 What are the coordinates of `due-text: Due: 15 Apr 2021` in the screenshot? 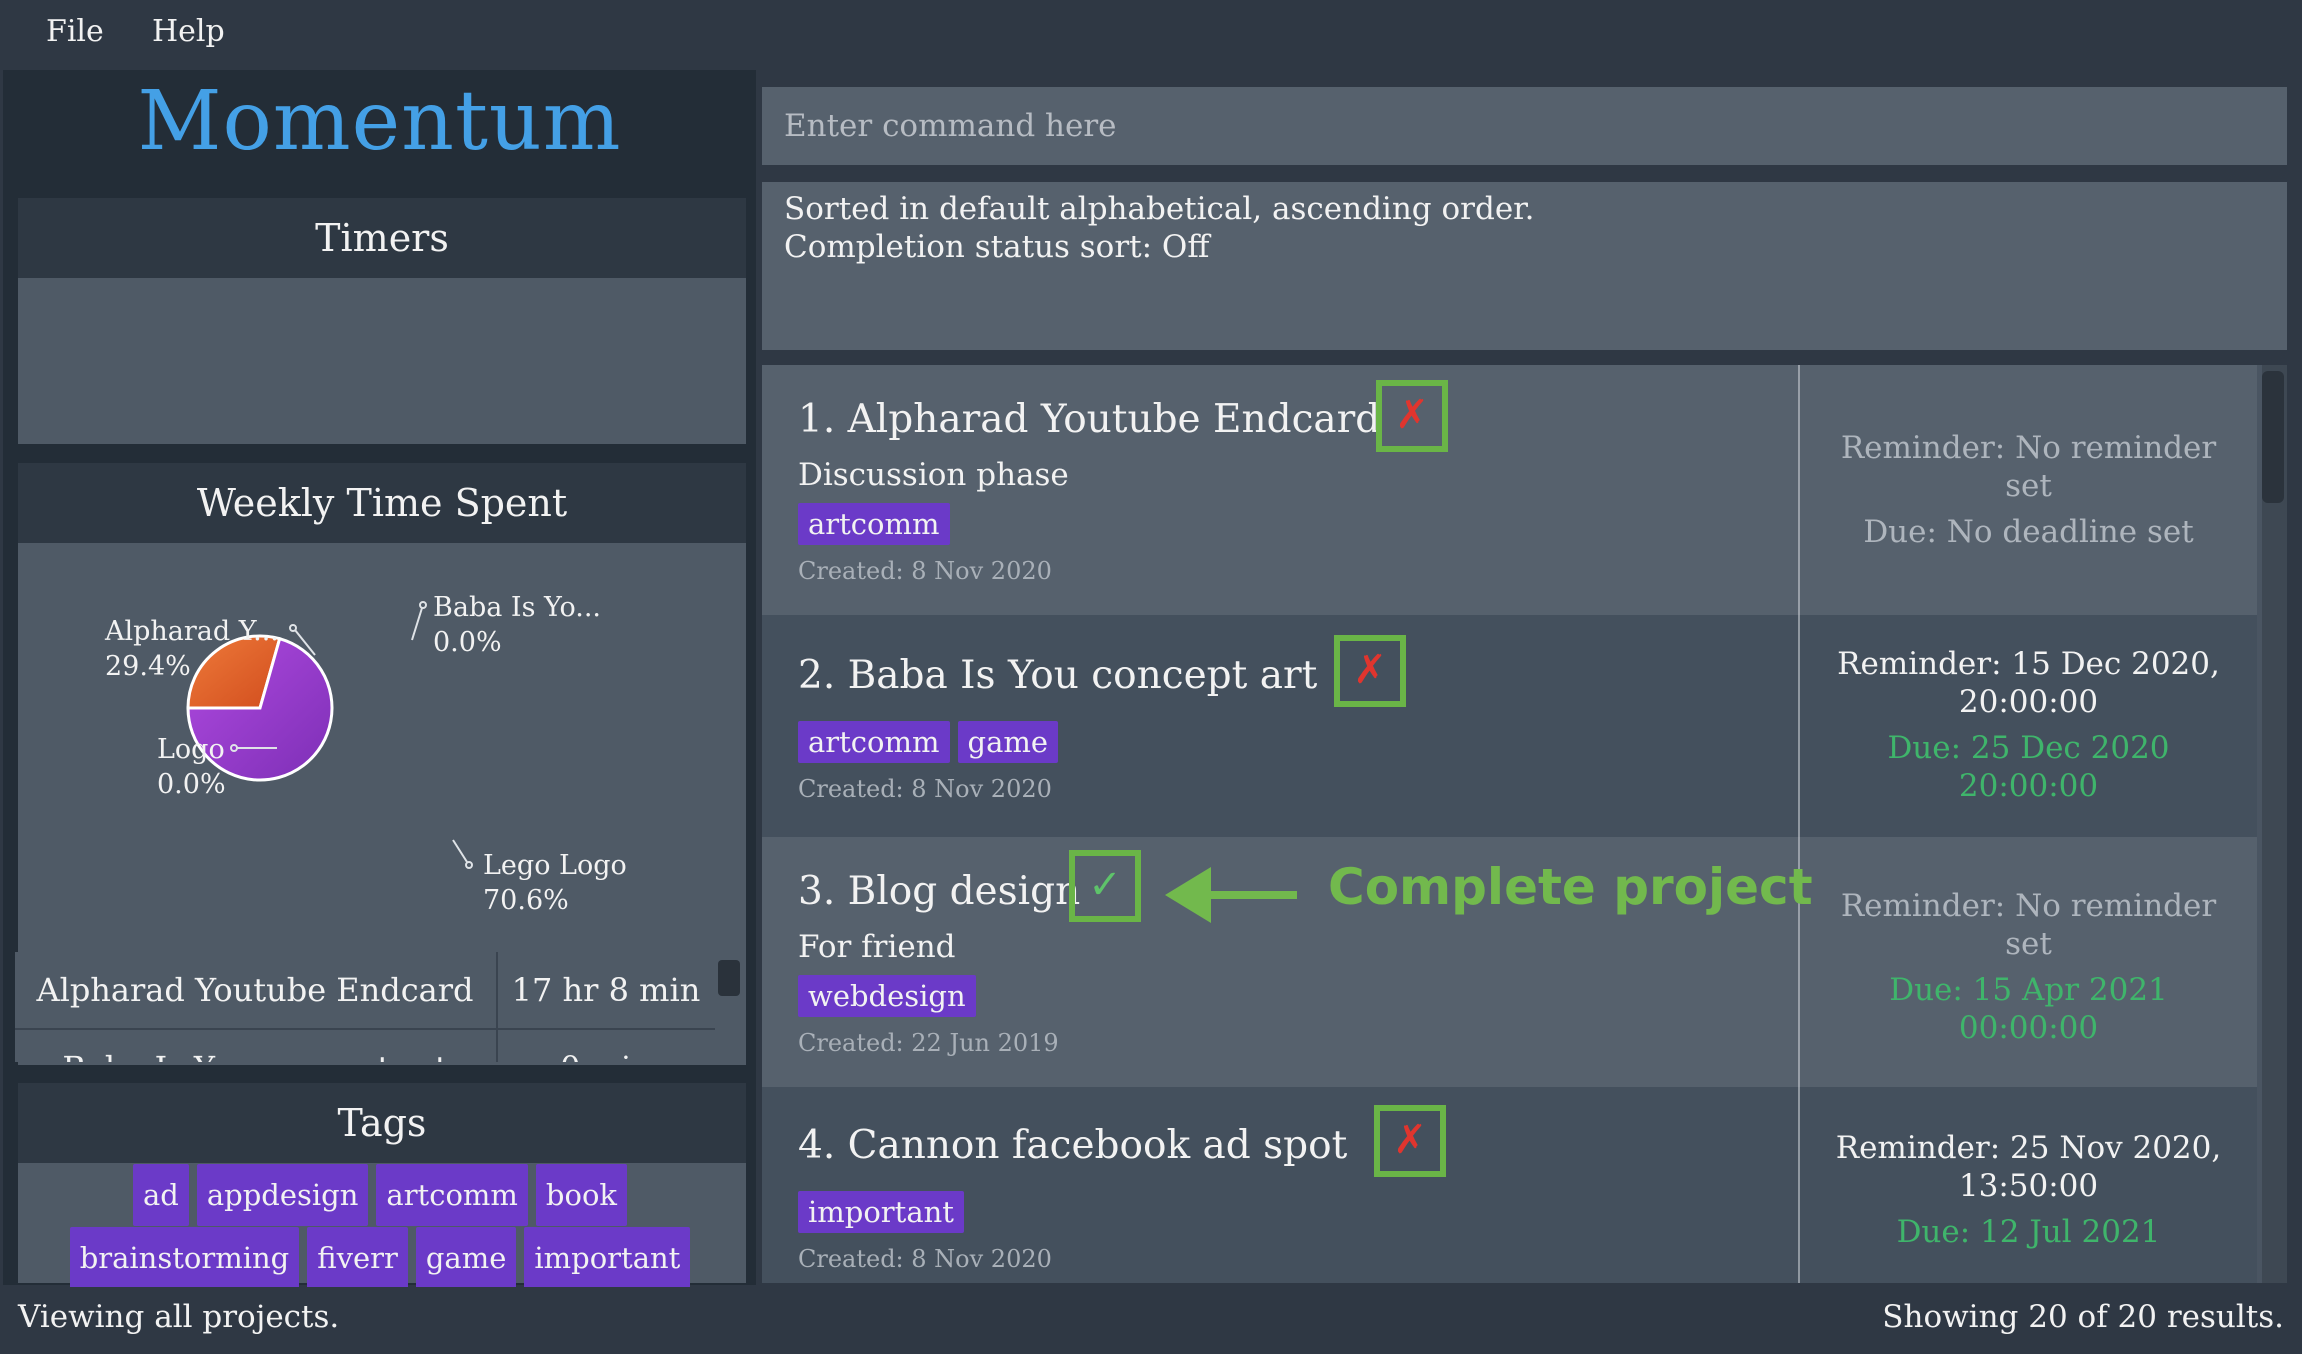 It's located at (2028, 990).